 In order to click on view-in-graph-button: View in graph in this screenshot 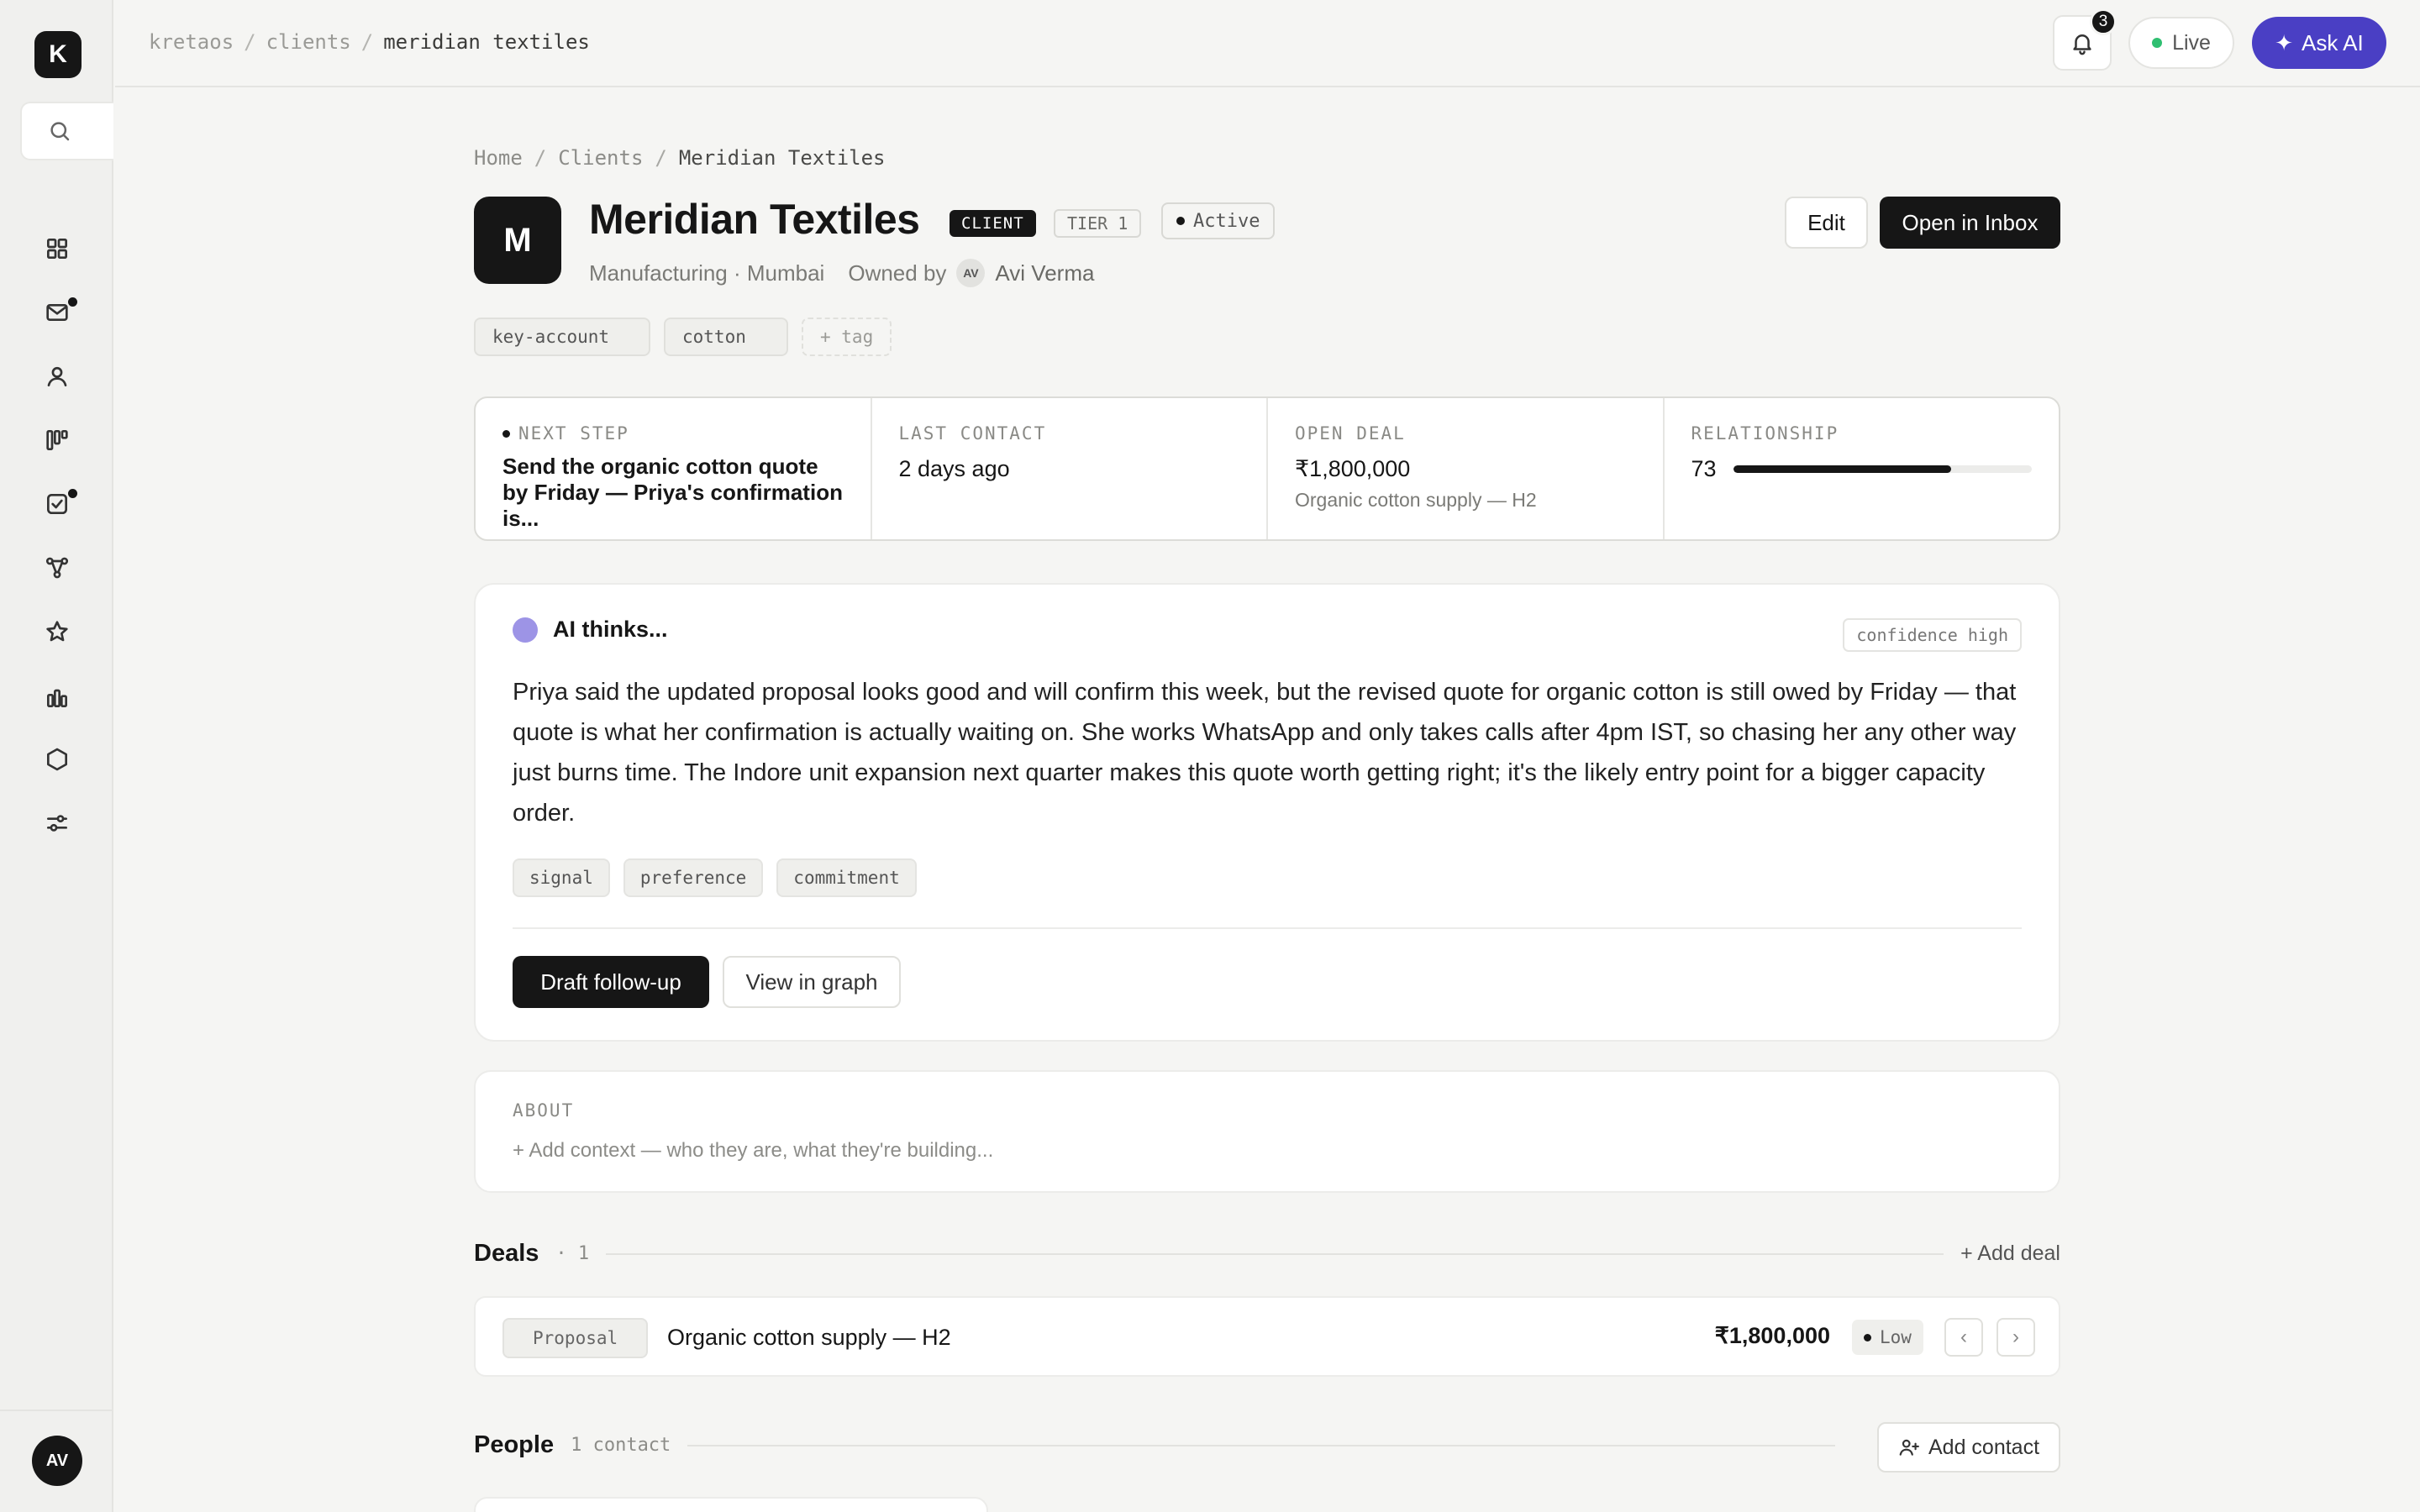, I will do `click(812, 982)`.